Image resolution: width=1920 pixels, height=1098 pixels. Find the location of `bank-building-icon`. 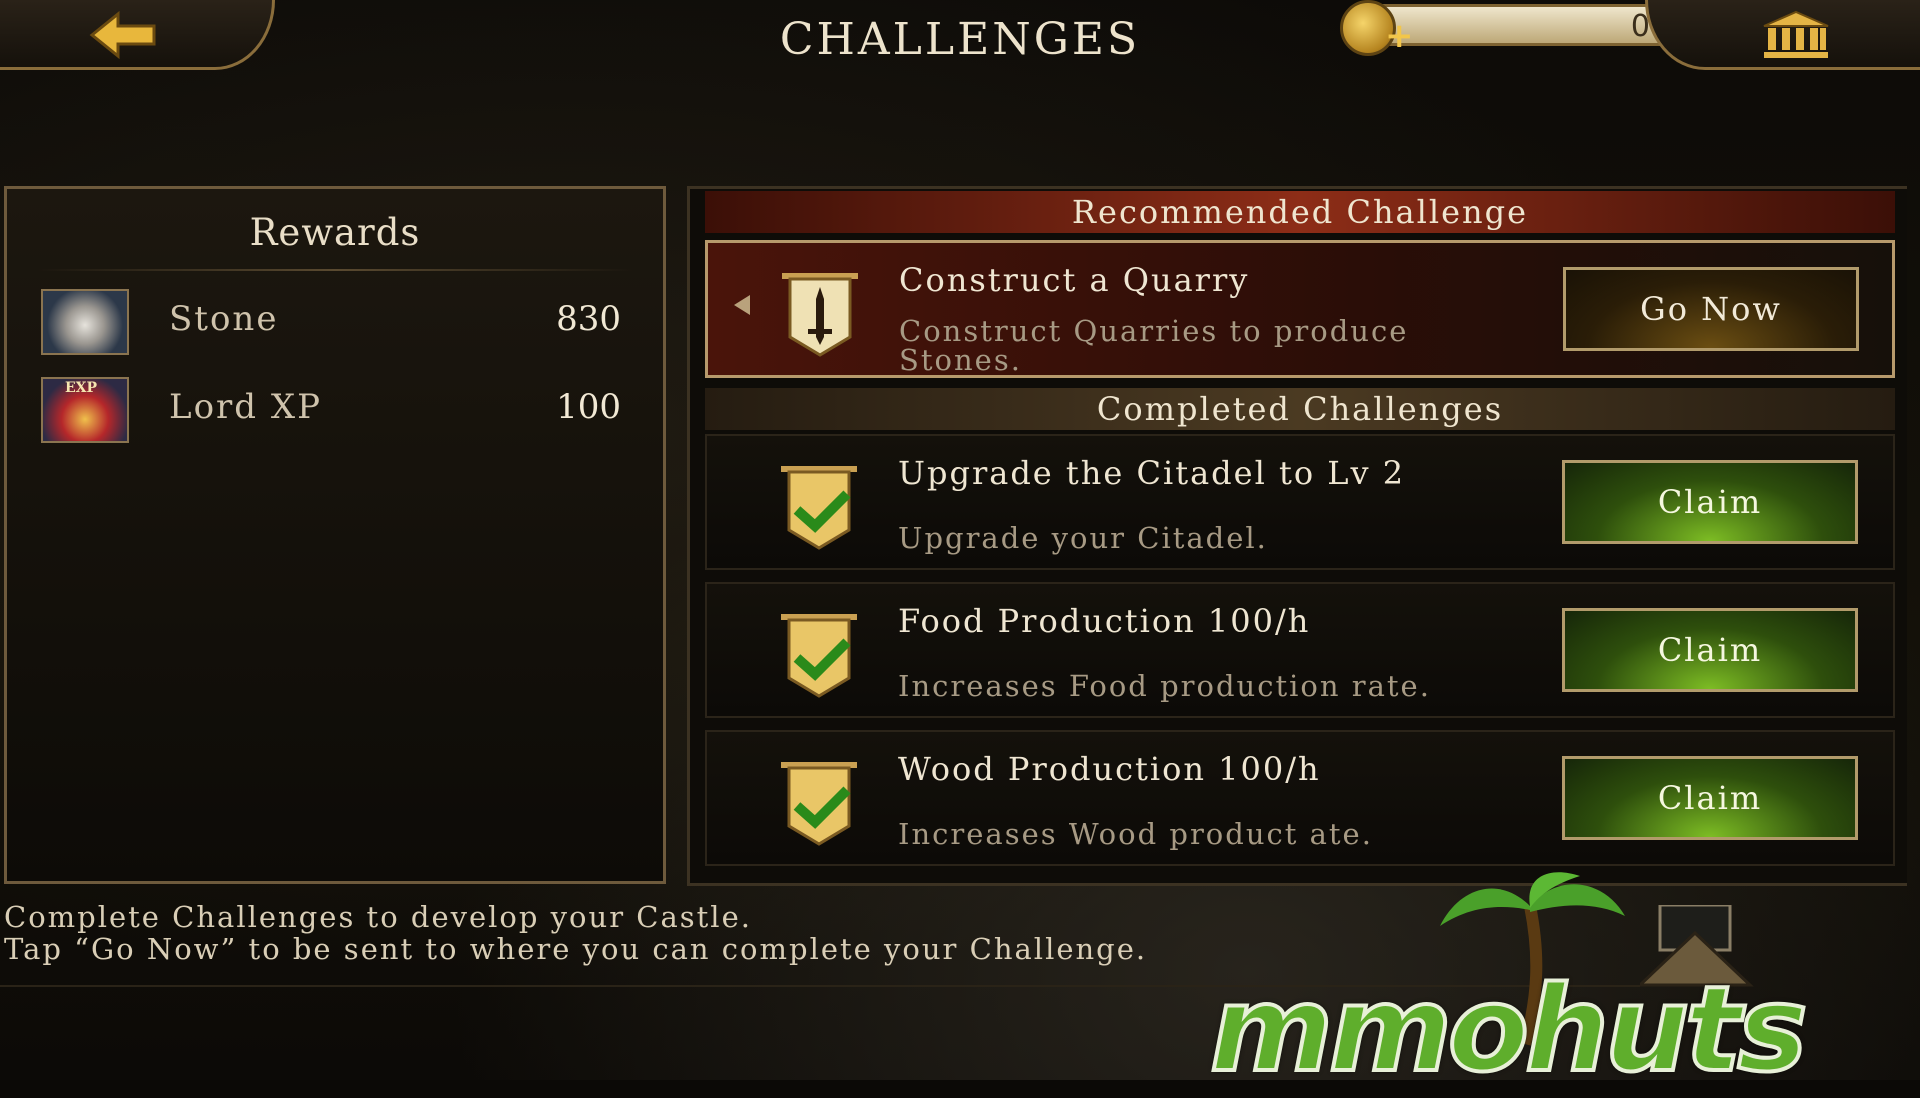

bank-building-icon is located at coordinates (1796, 35).